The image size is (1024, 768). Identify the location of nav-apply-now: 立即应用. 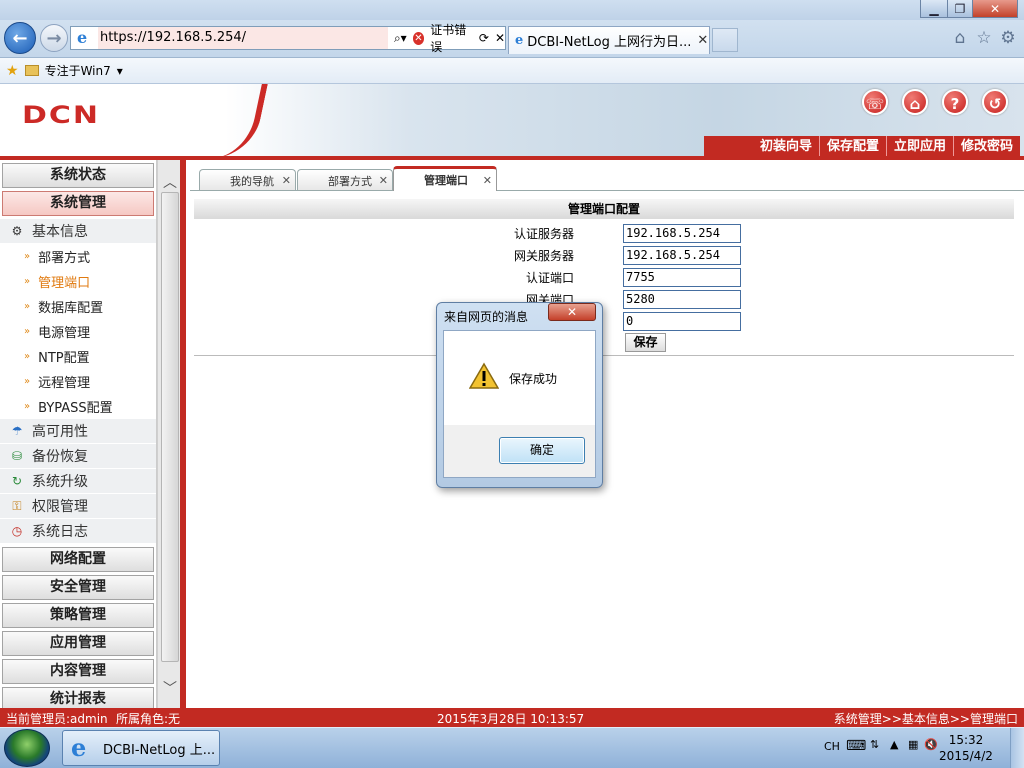
(919, 147).